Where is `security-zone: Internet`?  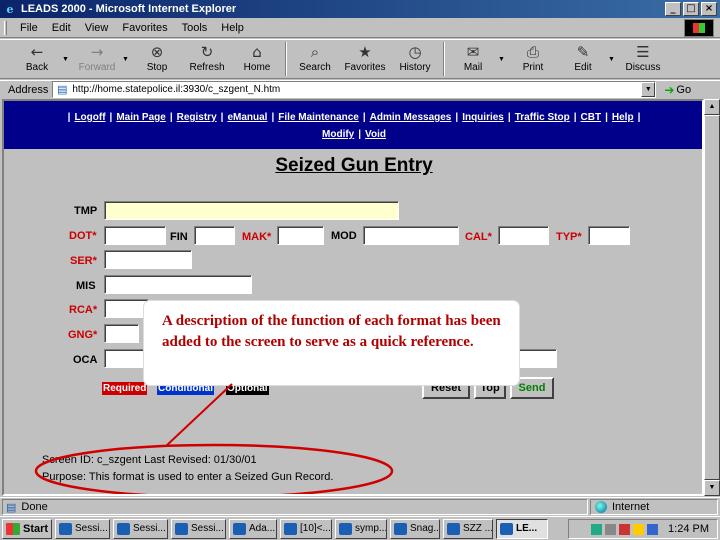
security-zone: Internet is located at coordinates (654, 507).